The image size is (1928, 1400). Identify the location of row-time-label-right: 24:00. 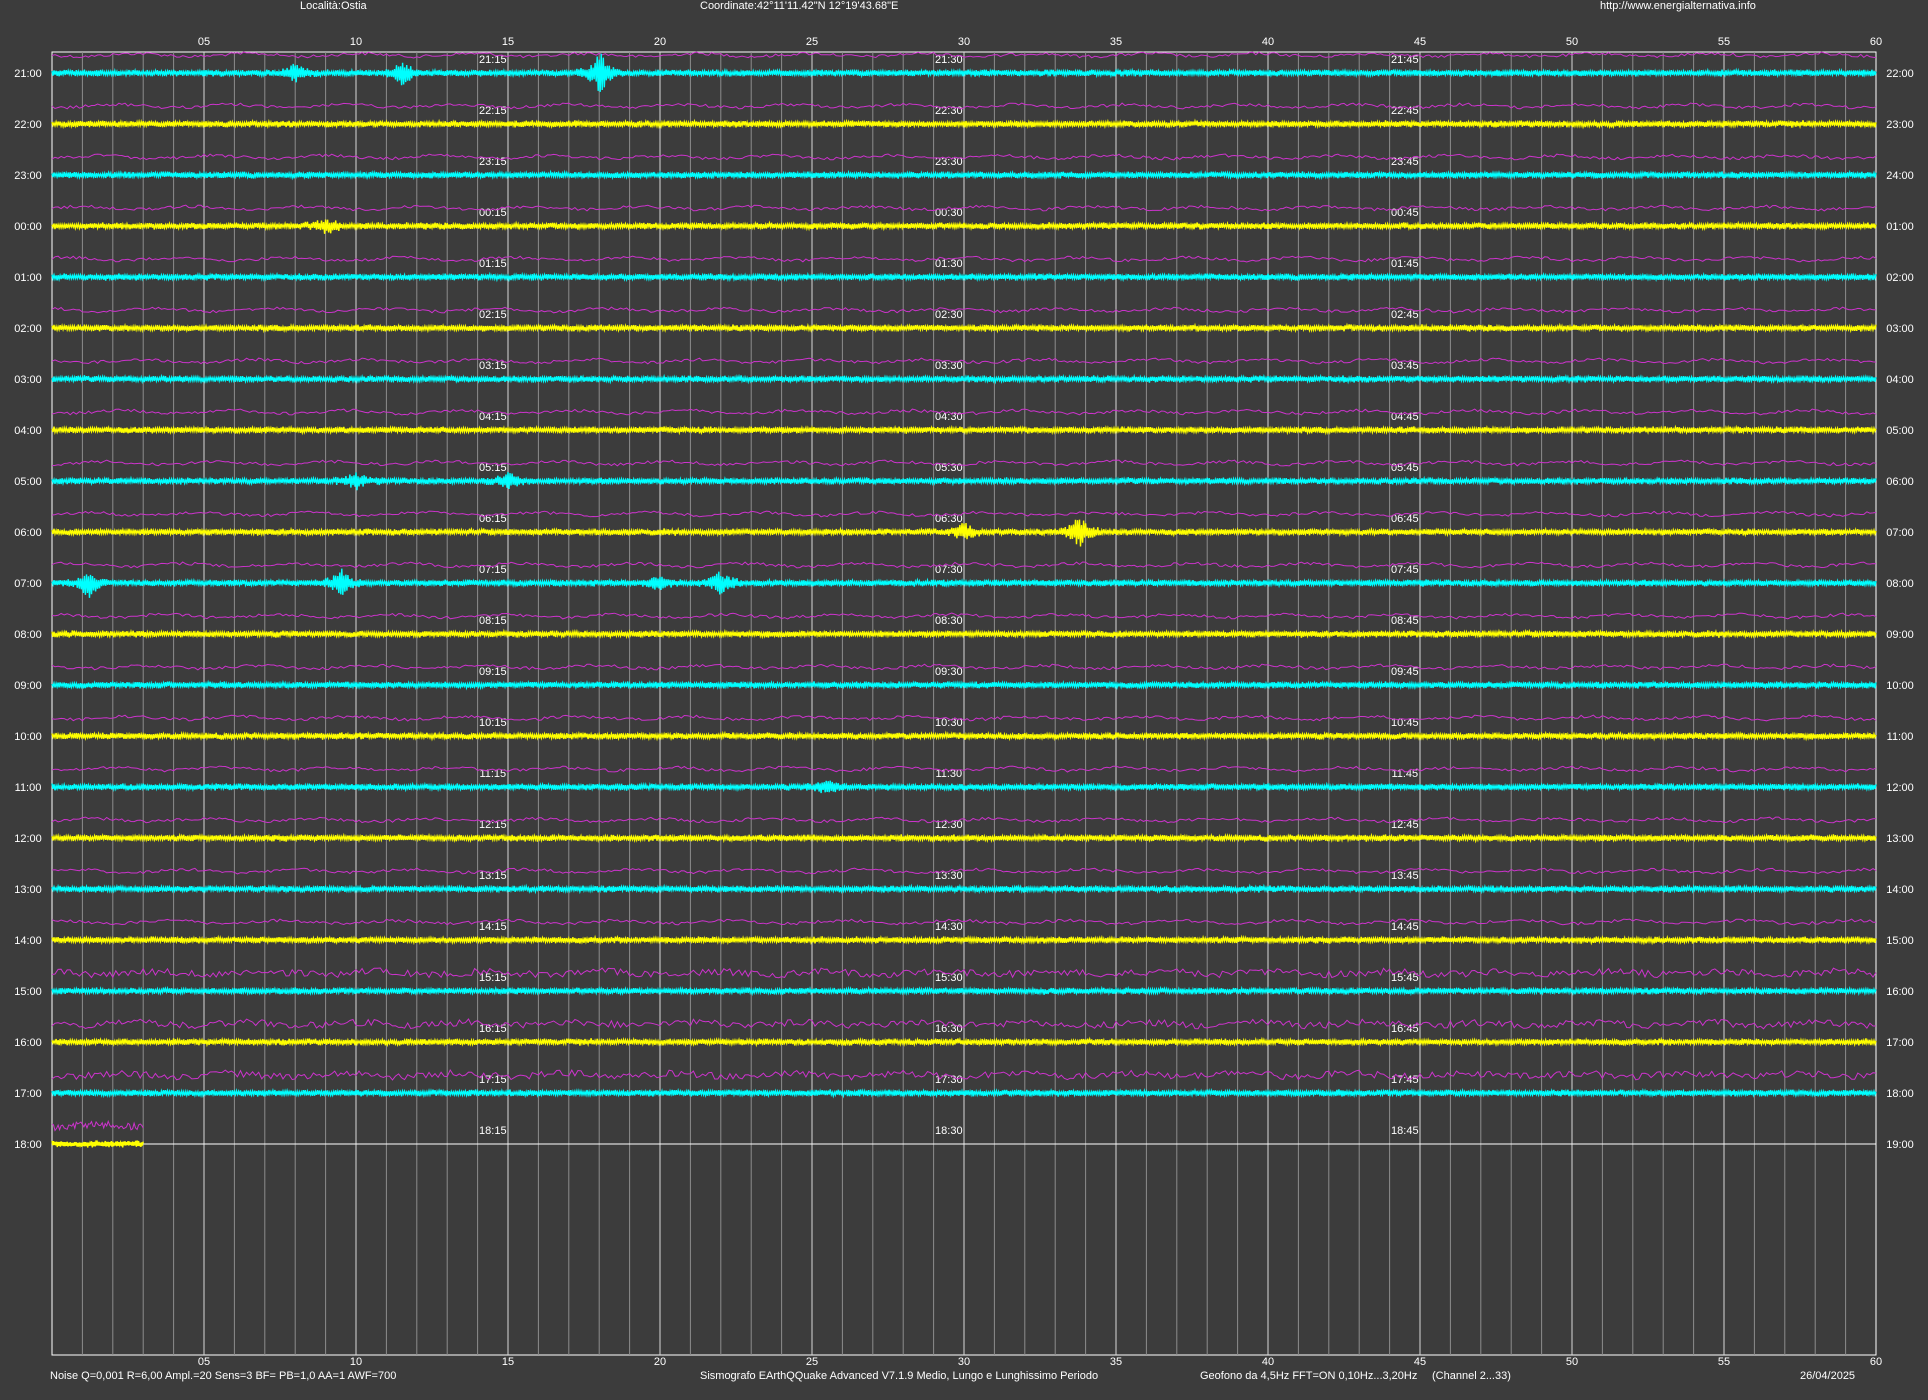
(1900, 176).